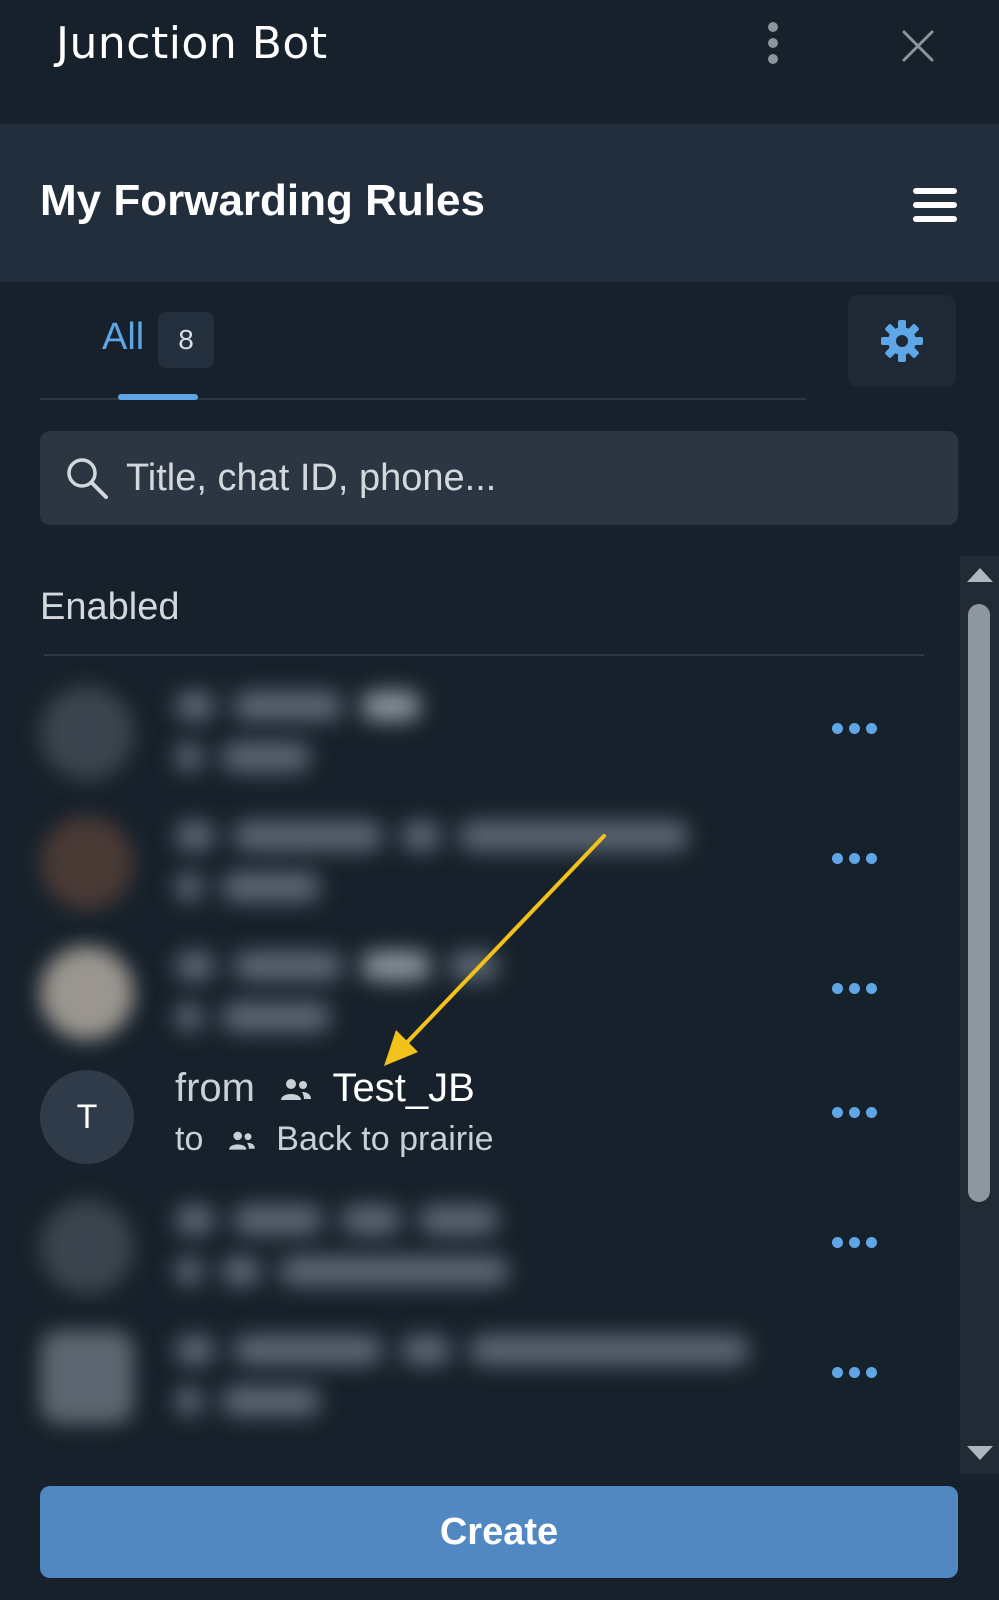  What do you see at coordinates (186, 340) in the screenshot?
I see `tab-all-count-badge: 8` at bounding box center [186, 340].